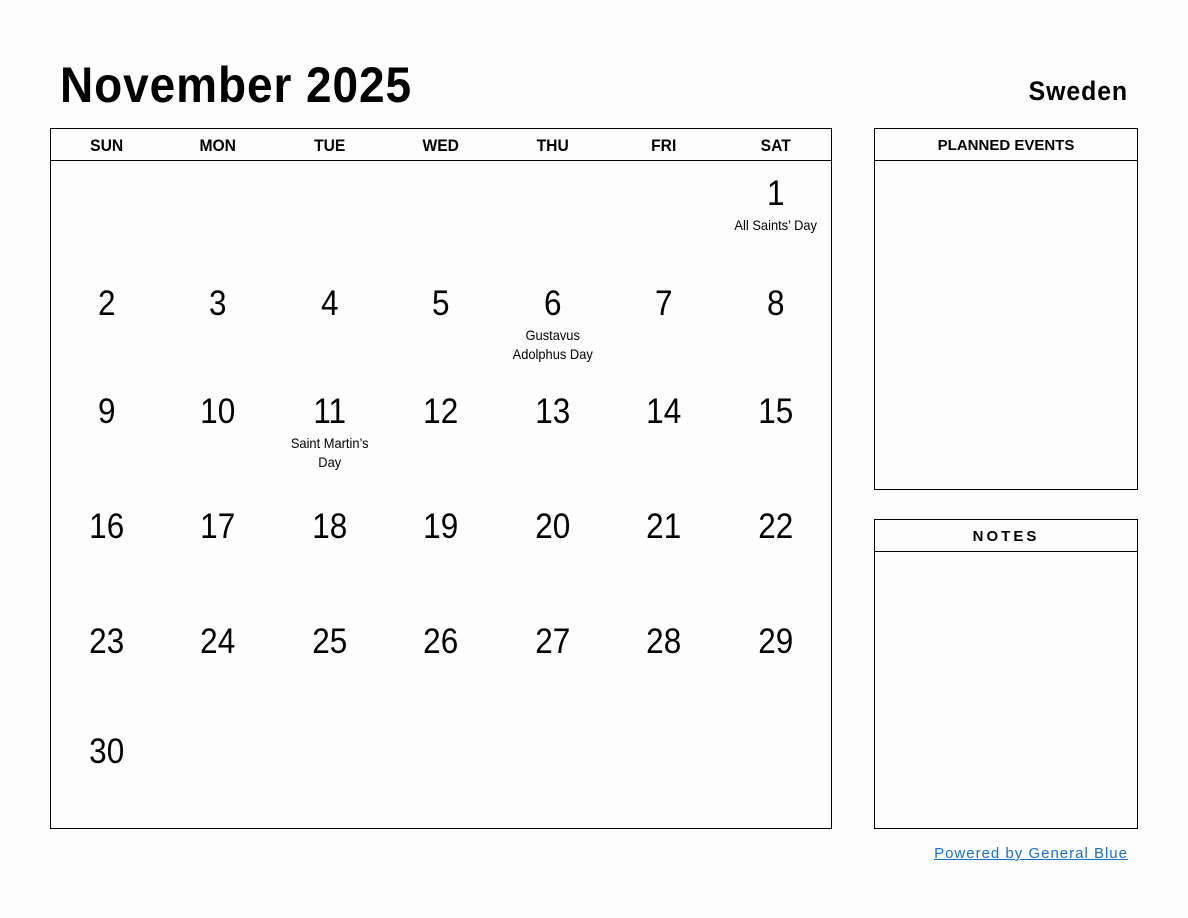 This screenshot has height=918, width=1188. I want to click on weekday-fri: FRI, so click(664, 145).